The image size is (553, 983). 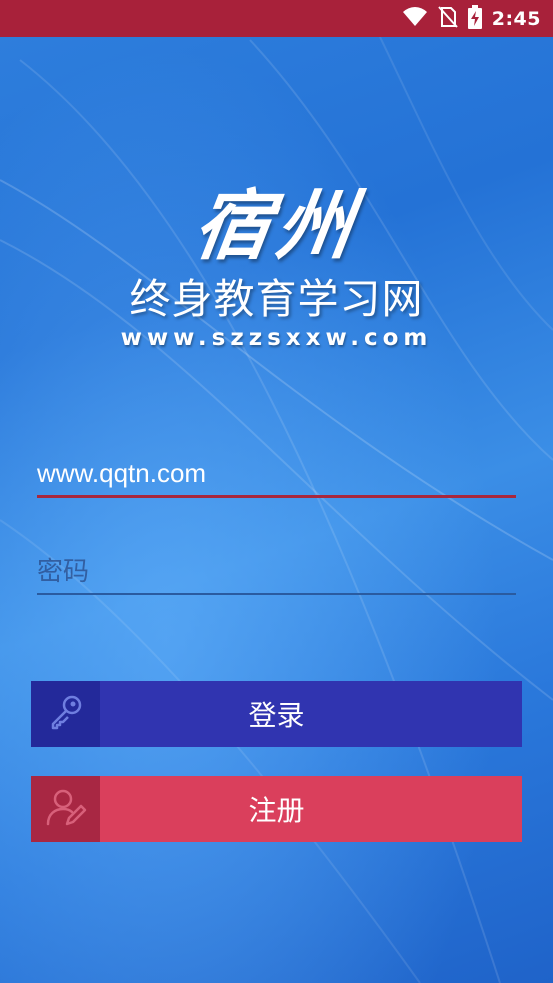 I want to click on login-button: 登录, so click(x=276, y=714).